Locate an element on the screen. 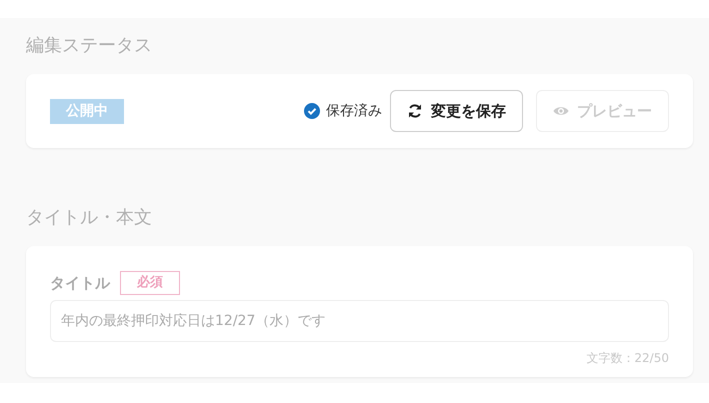 This screenshot has height=403, width=709. eye-icon is located at coordinates (561, 111).